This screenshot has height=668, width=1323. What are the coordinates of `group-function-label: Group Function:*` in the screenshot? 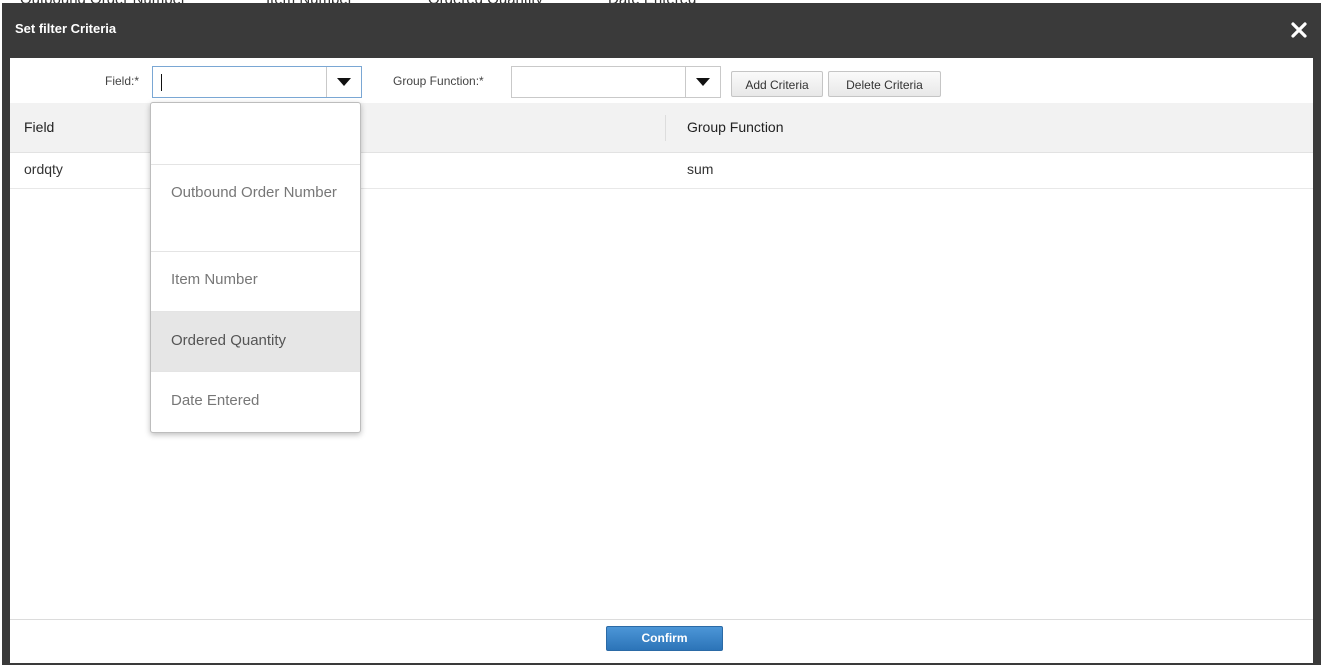 It's located at (438, 81).